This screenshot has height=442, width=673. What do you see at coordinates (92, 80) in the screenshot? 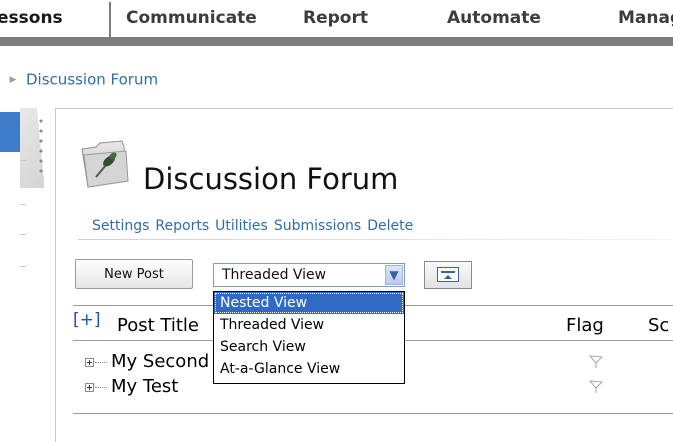
I see `breadcrumb-discussion-forum: Discussion Forum` at bounding box center [92, 80].